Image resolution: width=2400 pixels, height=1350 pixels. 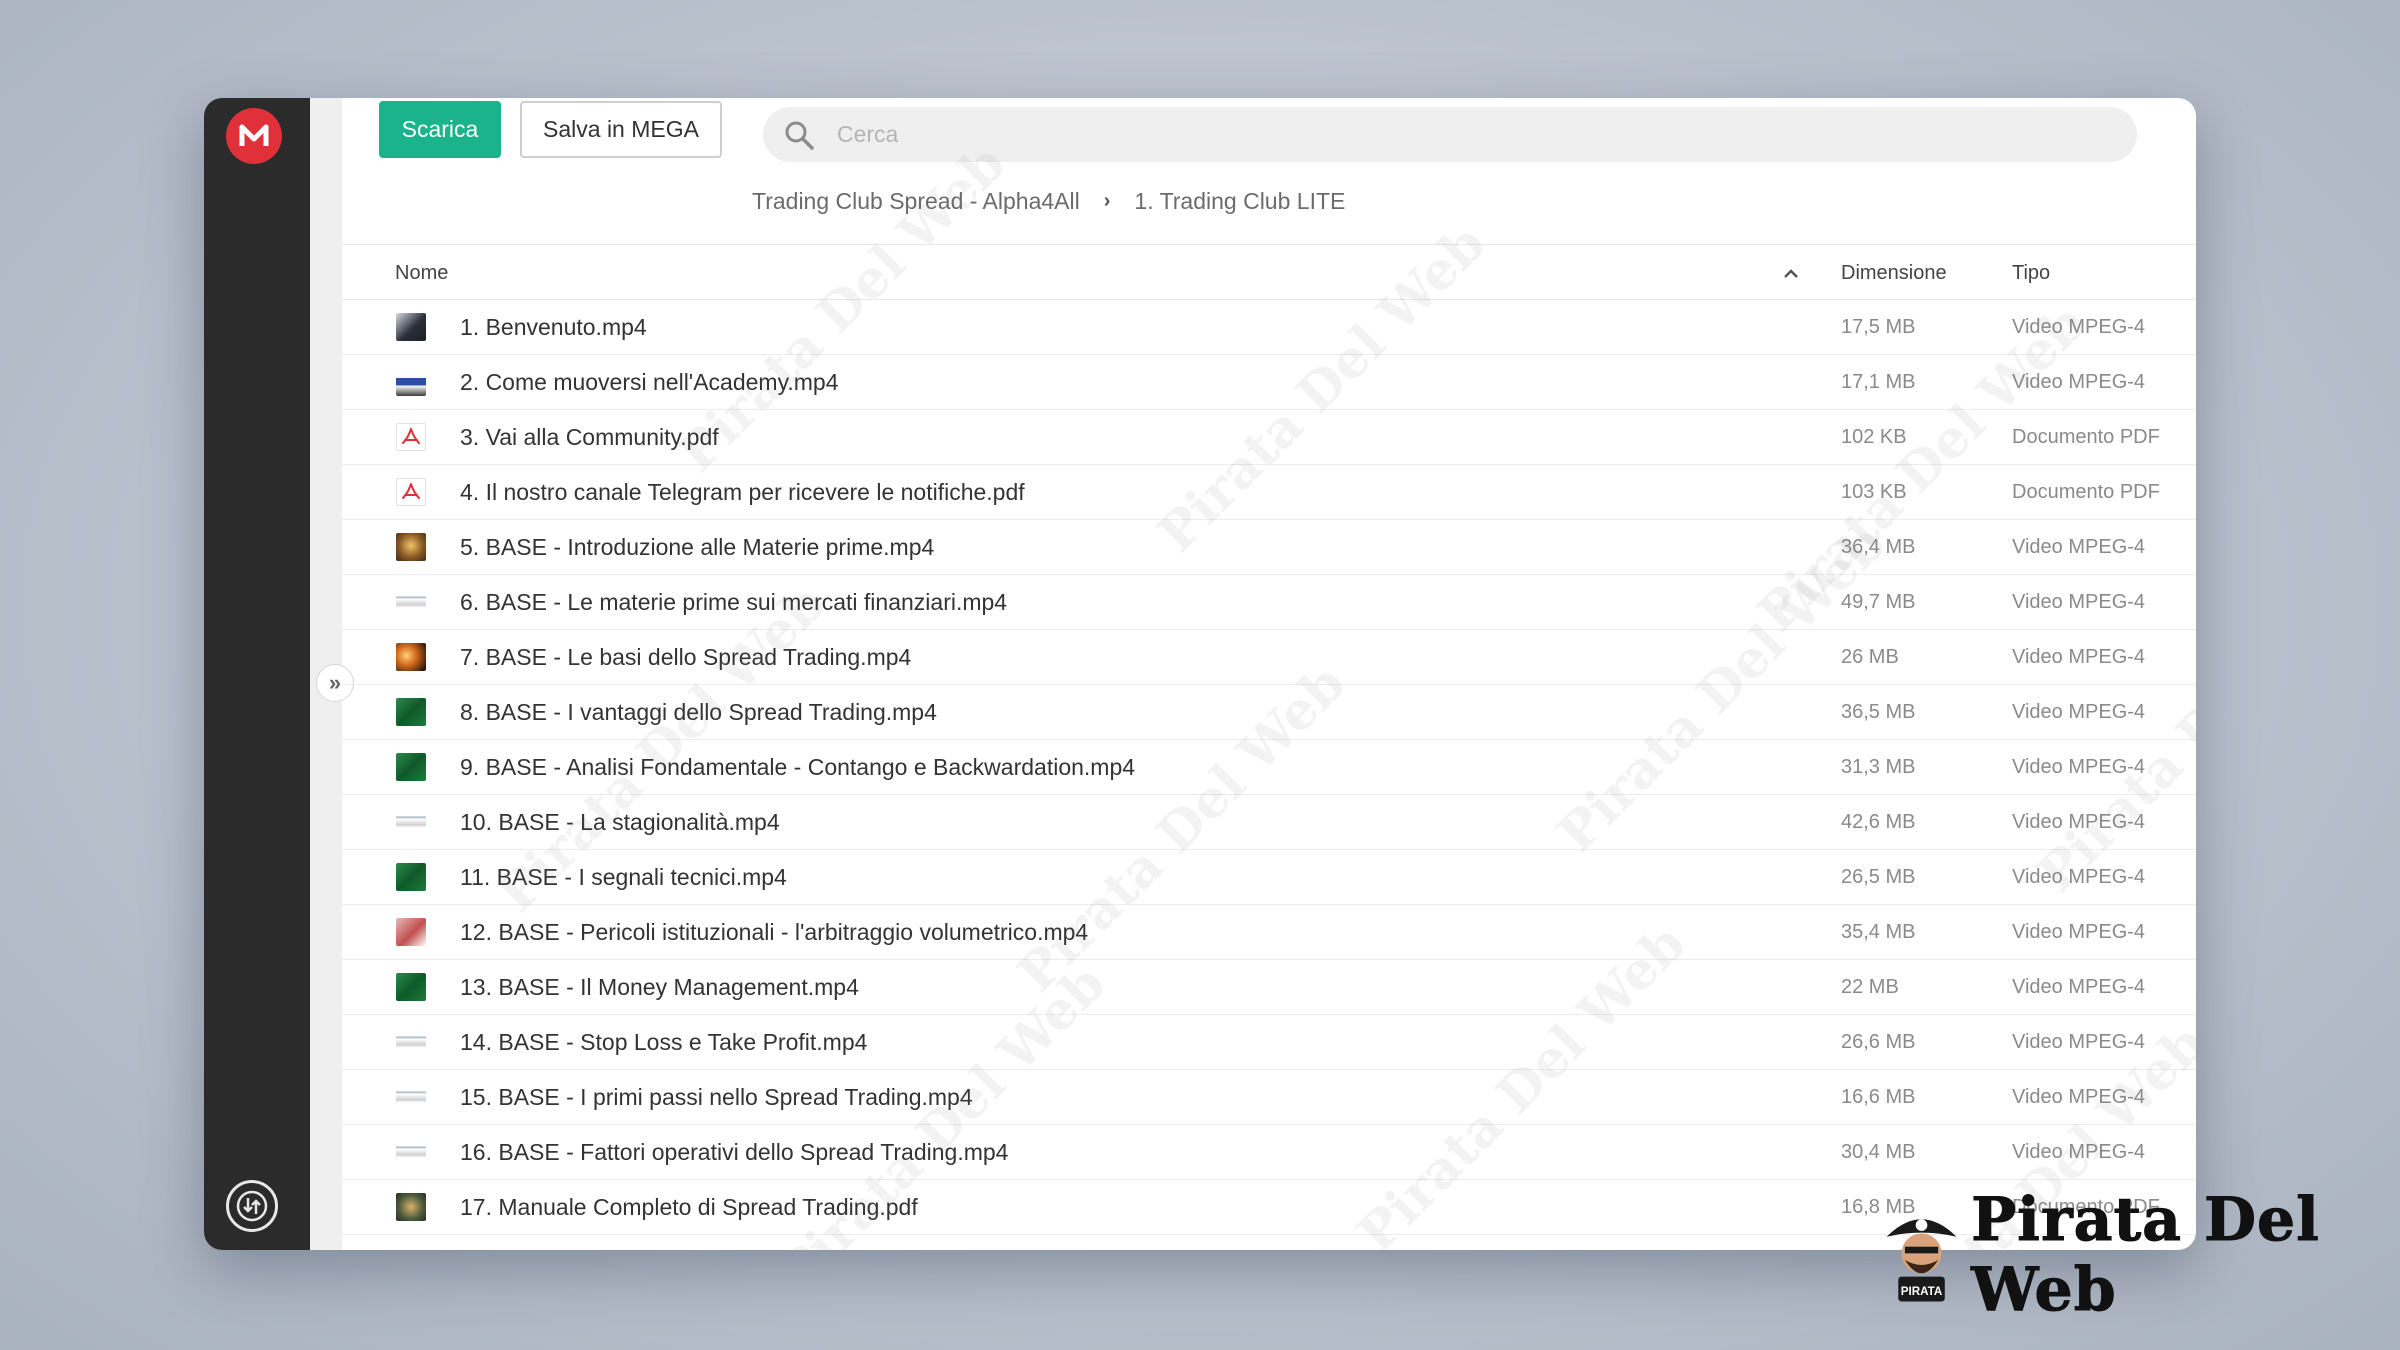 I want to click on transfers-icon, so click(x=252, y=1206).